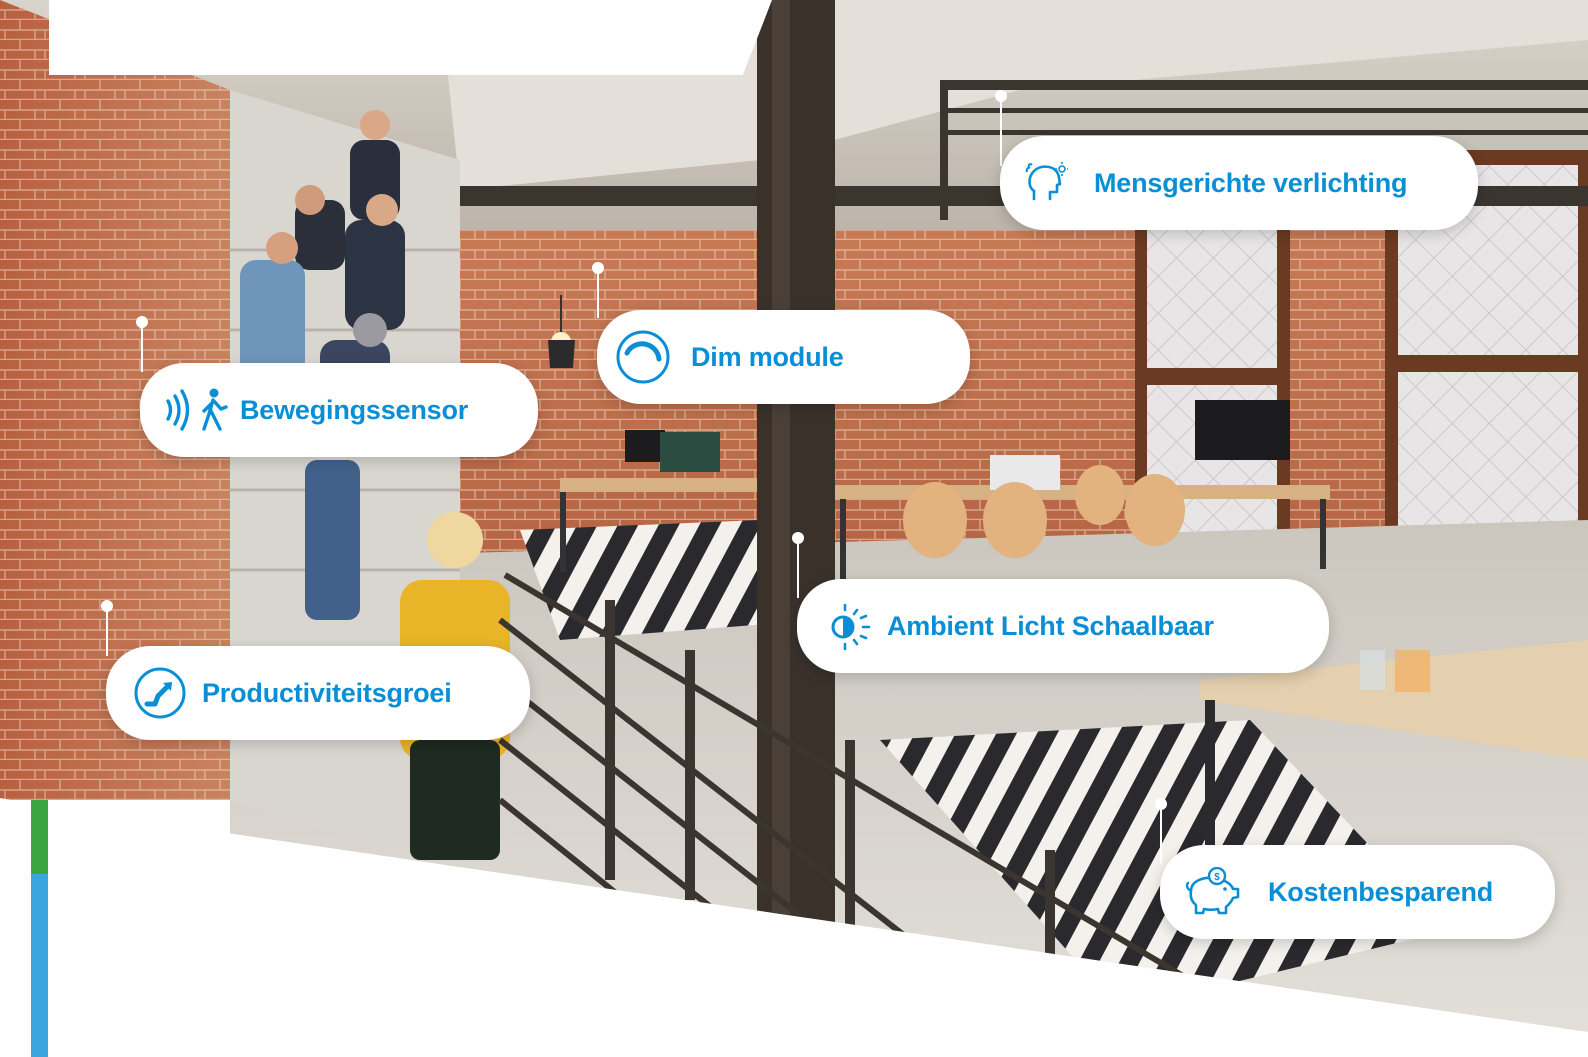 Image resolution: width=1588 pixels, height=1057 pixels. I want to click on callout-kosten: $ Kostenbesparend, so click(1357, 892).